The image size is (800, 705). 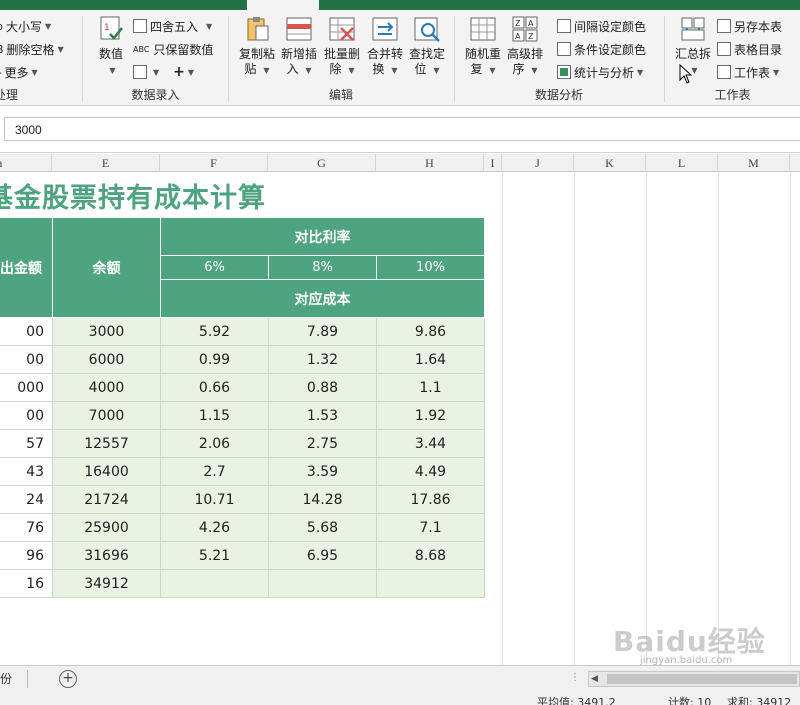 What do you see at coordinates (214, 359) in the screenshot?
I see `cell-cost-6: 0.99` at bounding box center [214, 359].